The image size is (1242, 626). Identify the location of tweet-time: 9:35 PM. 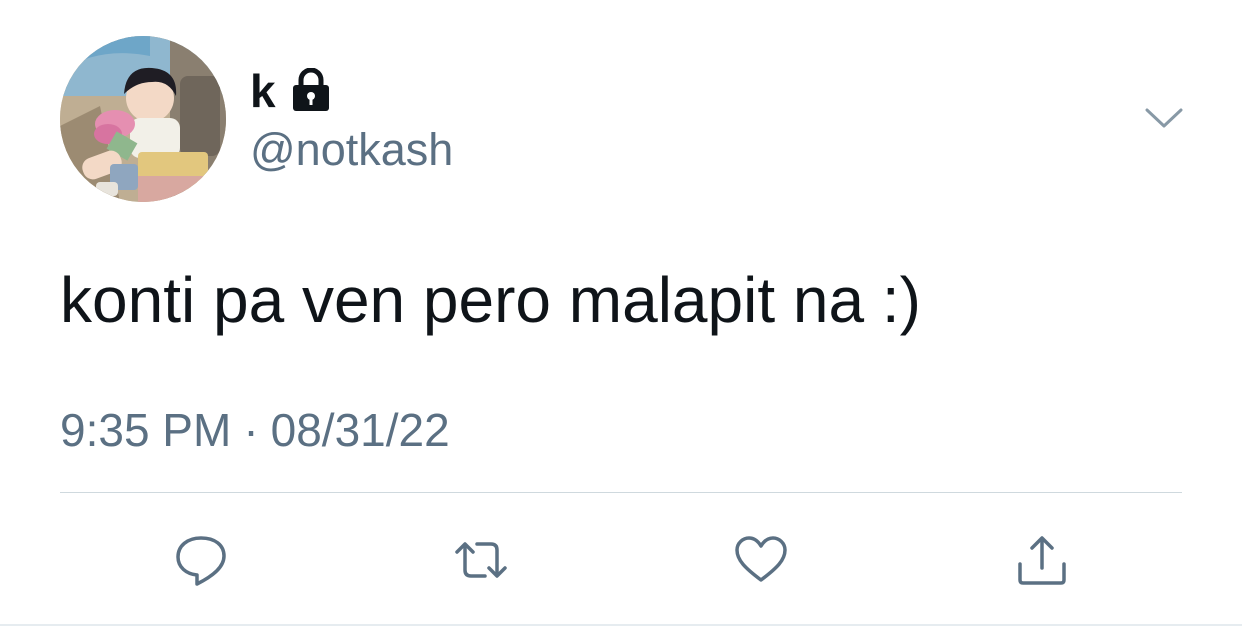
(146, 430).